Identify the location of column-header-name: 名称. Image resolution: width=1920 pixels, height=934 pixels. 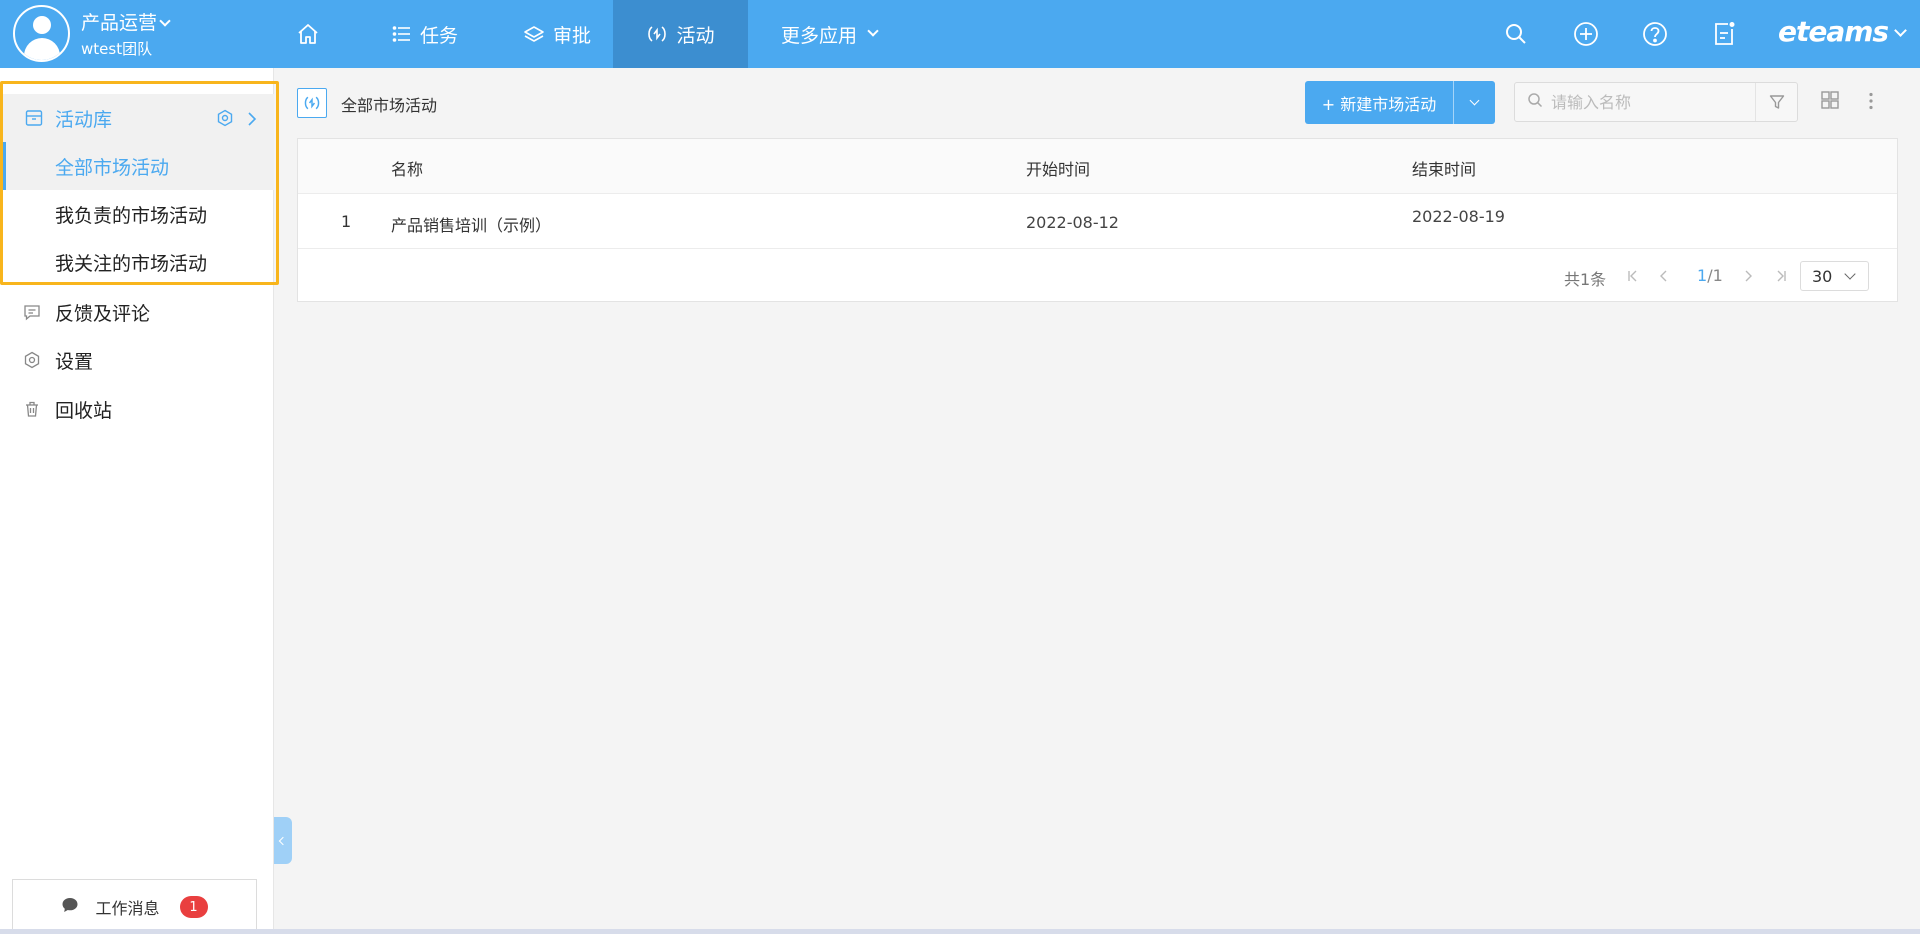
(407, 168).